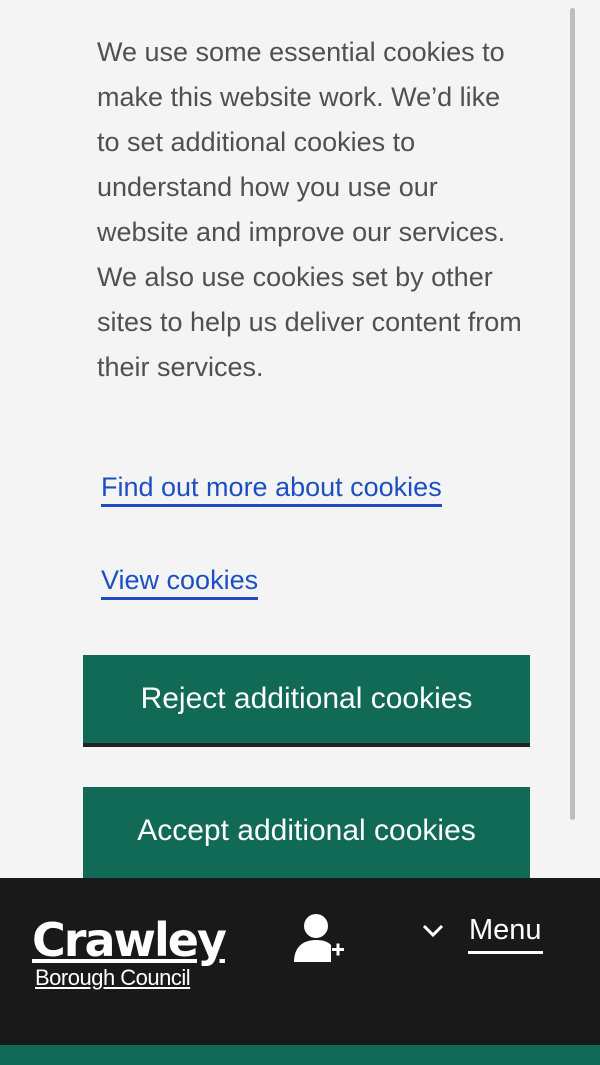  I want to click on menu-label: Menu, so click(505, 933).